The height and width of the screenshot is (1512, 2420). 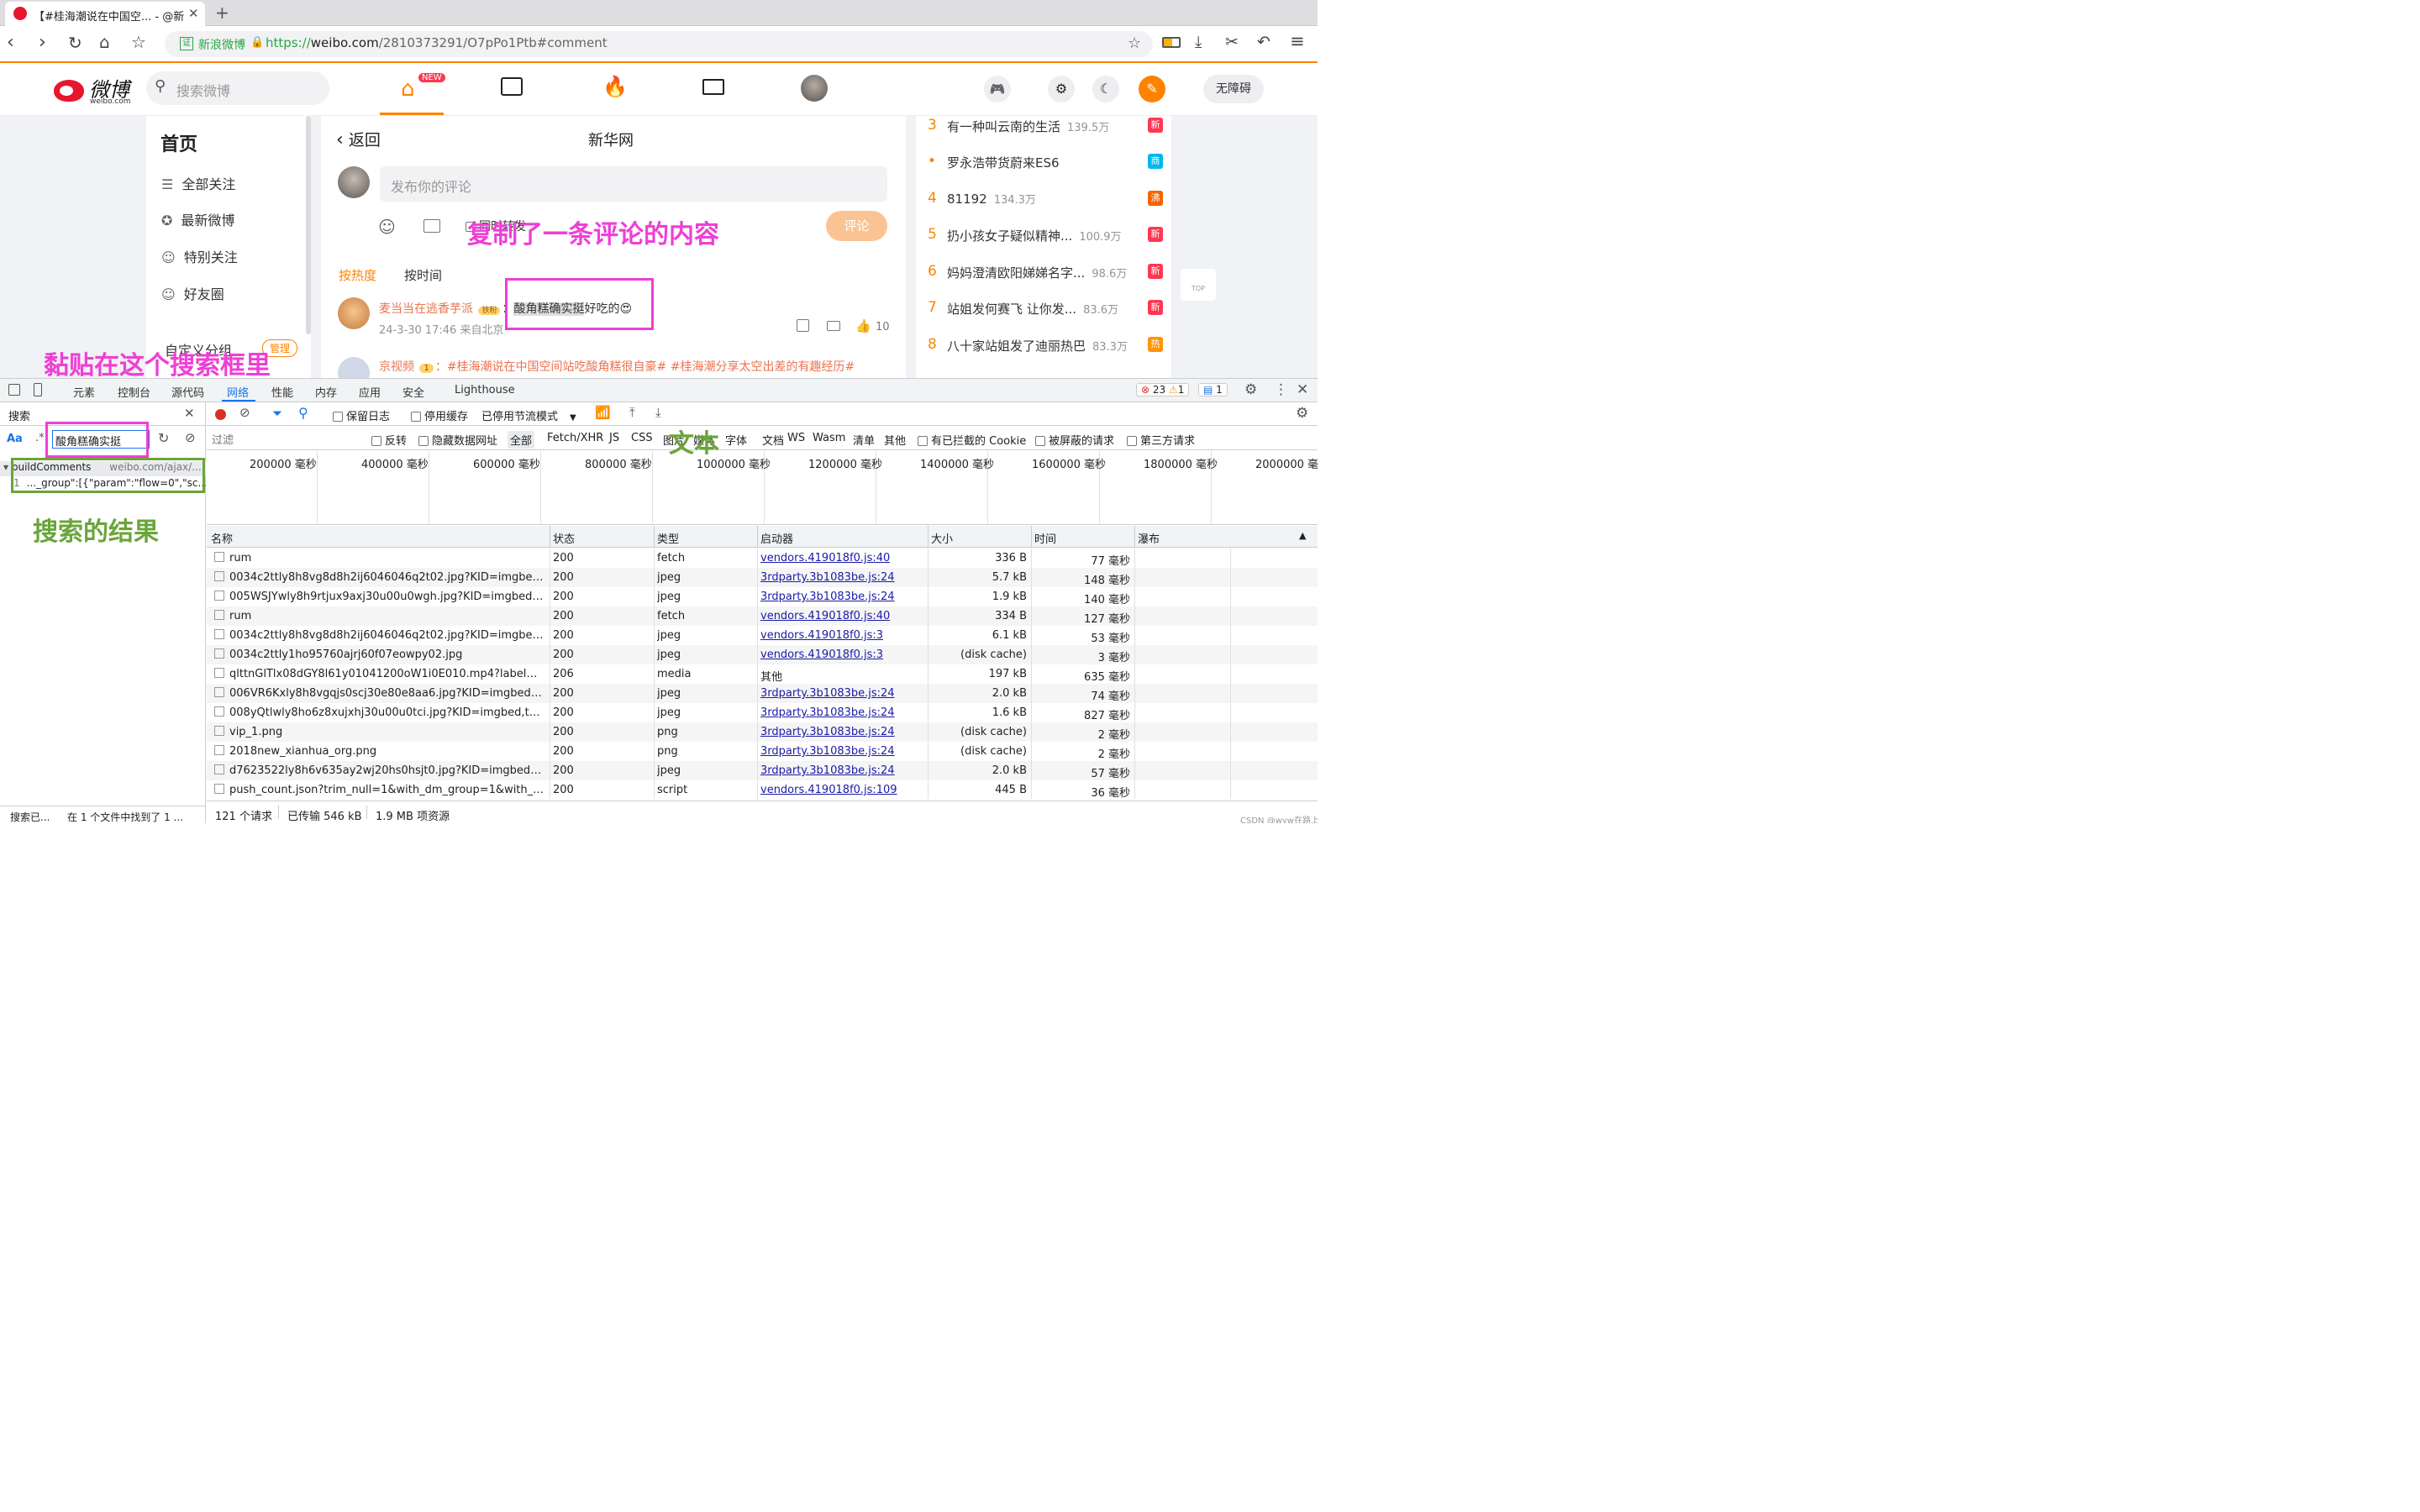 What do you see at coordinates (387, 227) in the screenshot?
I see `emoji-icon: ☺` at bounding box center [387, 227].